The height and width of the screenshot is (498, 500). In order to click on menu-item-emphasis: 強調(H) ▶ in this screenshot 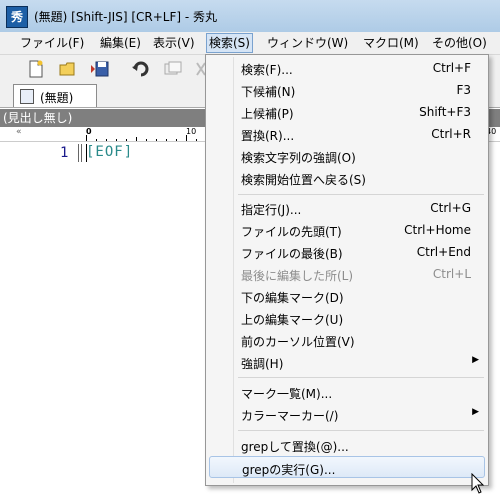, I will do `click(347, 362)`.